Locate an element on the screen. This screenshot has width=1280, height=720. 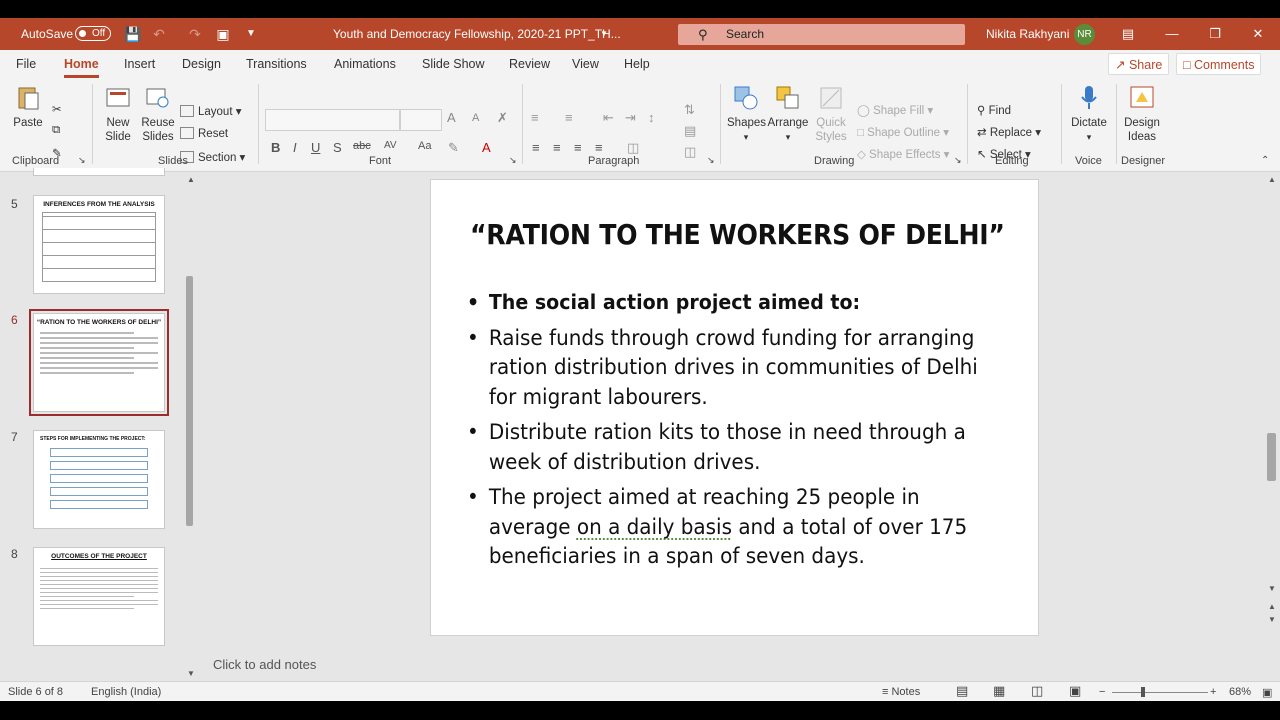
reuse-slides-button: Reuse Slides is located at coordinates (158, 114).